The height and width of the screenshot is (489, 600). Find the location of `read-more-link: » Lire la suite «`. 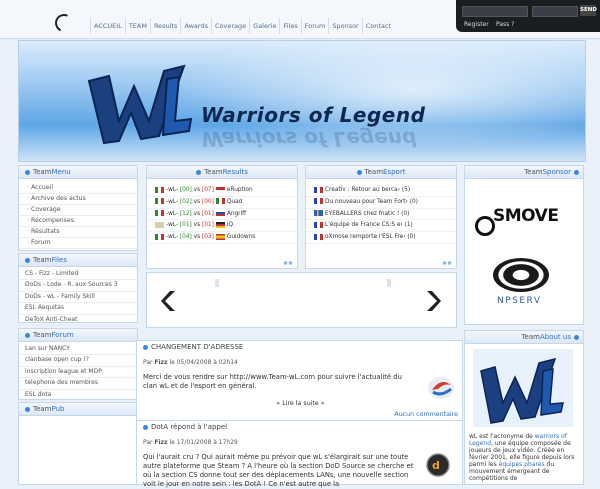

read-more-link: » Lire la suite « is located at coordinates (300, 403).